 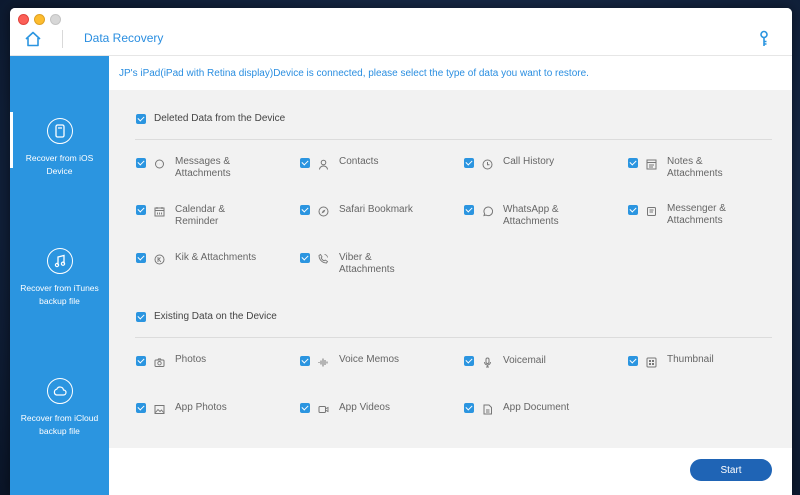 I want to click on item-label-contacts: Contacts, so click(x=359, y=161).